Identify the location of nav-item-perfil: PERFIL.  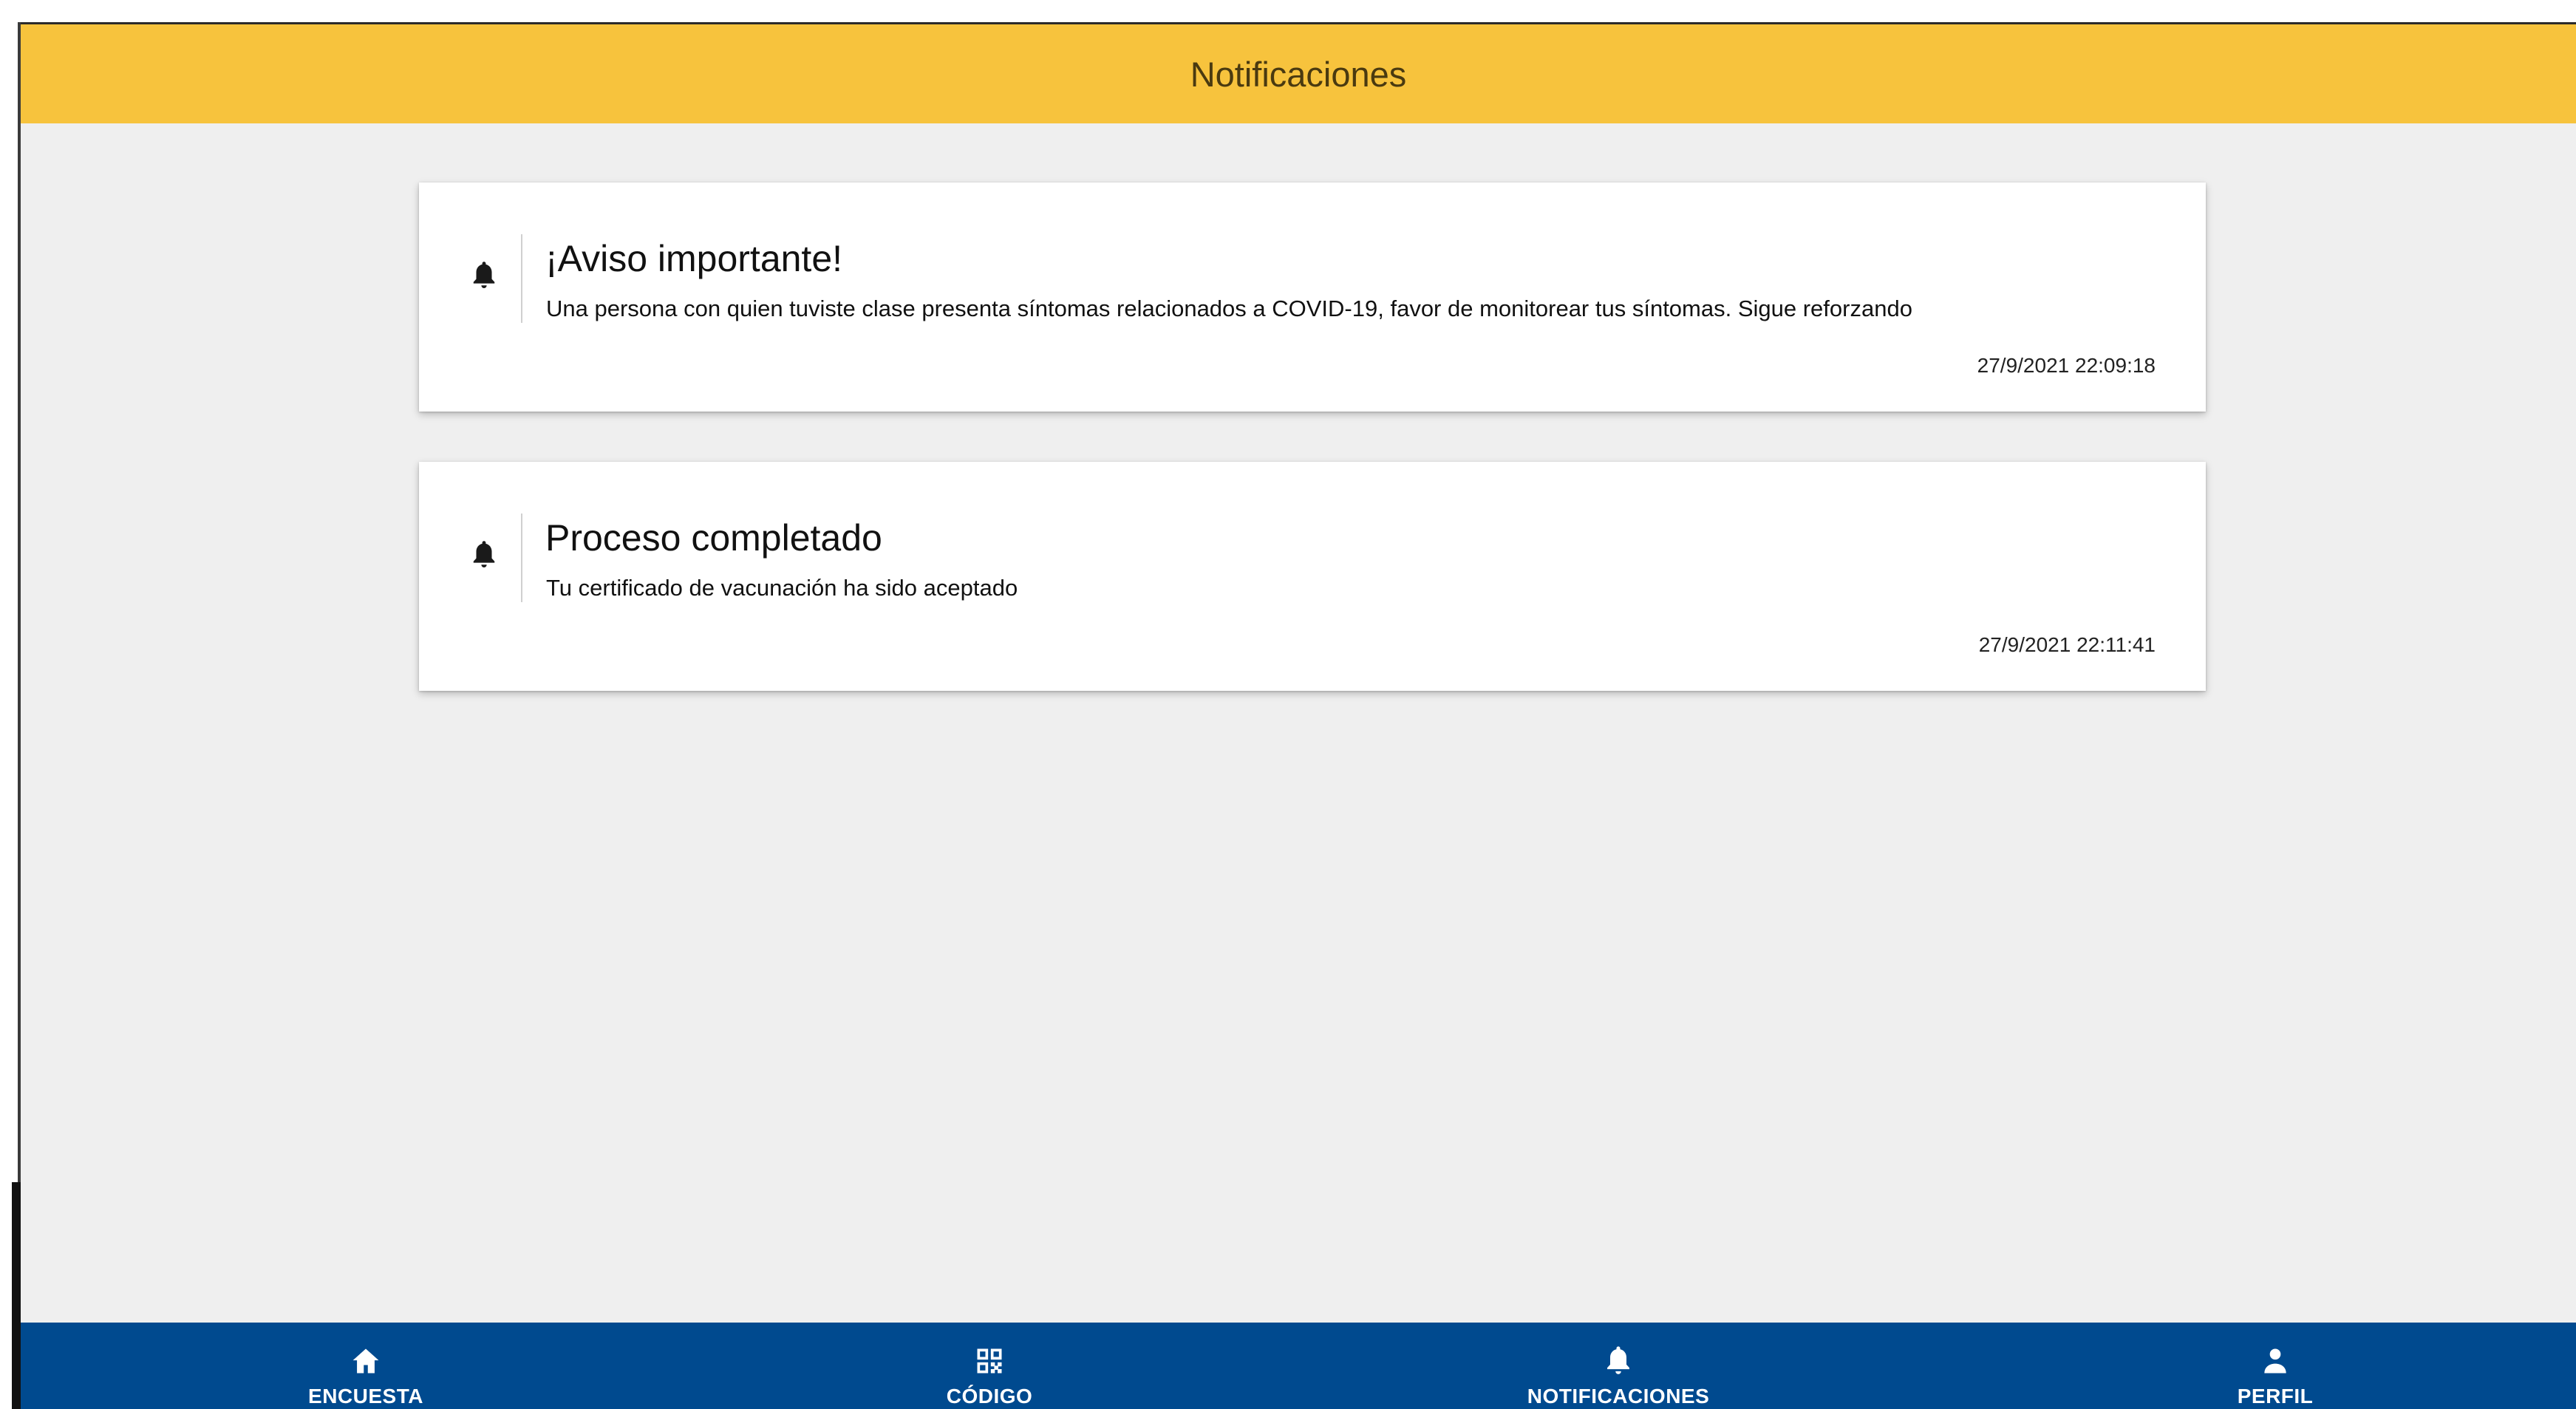
(2275, 1366).